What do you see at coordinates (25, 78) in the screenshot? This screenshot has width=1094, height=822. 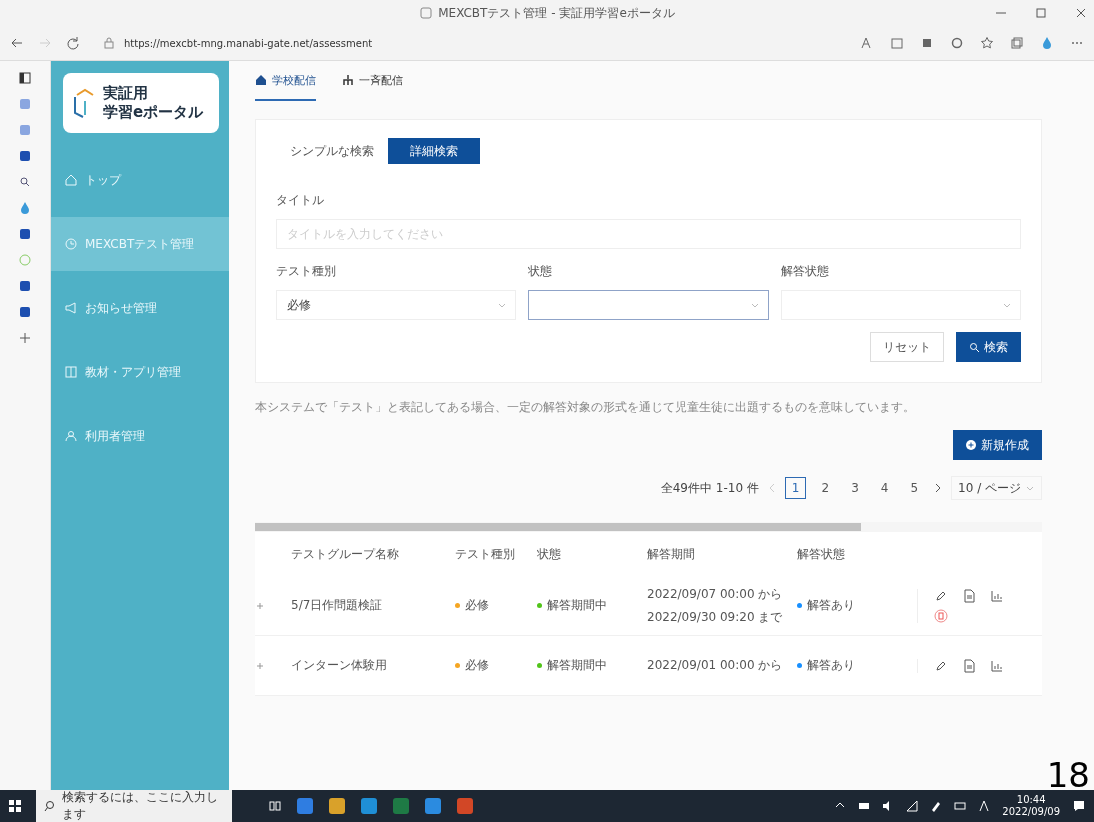 I see `sidebar-toggle-icon` at bounding box center [25, 78].